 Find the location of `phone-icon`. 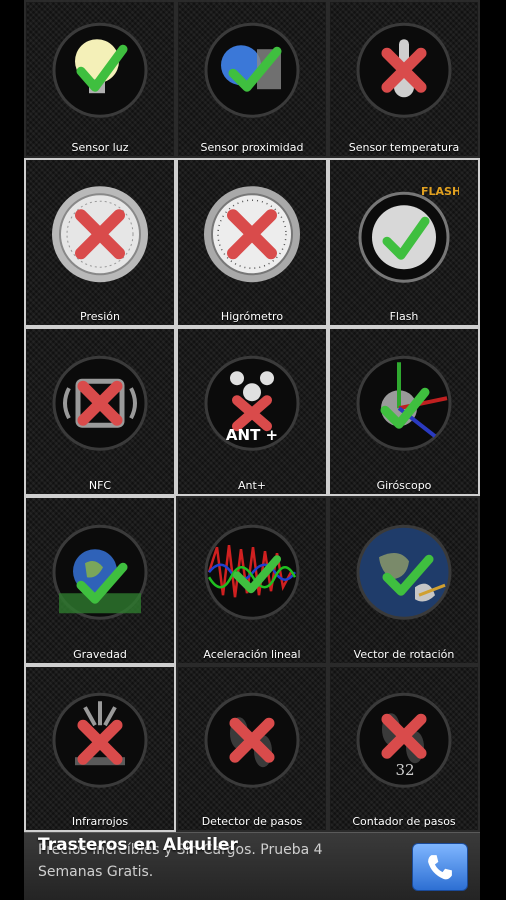

phone-icon is located at coordinates (440, 867).